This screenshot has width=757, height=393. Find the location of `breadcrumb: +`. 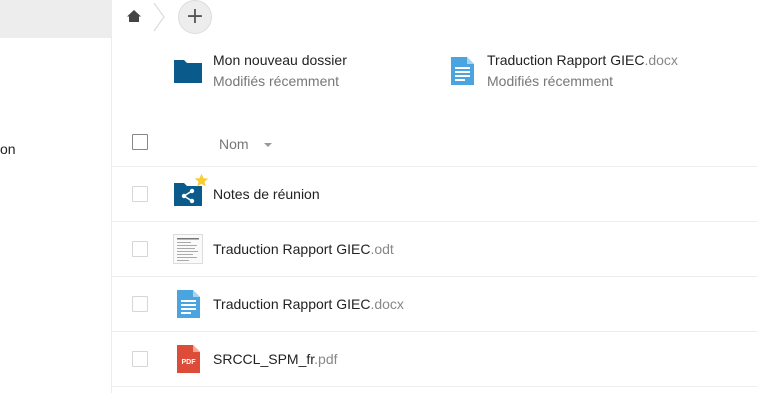

breadcrumb: + is located at coordinates (434, 17).